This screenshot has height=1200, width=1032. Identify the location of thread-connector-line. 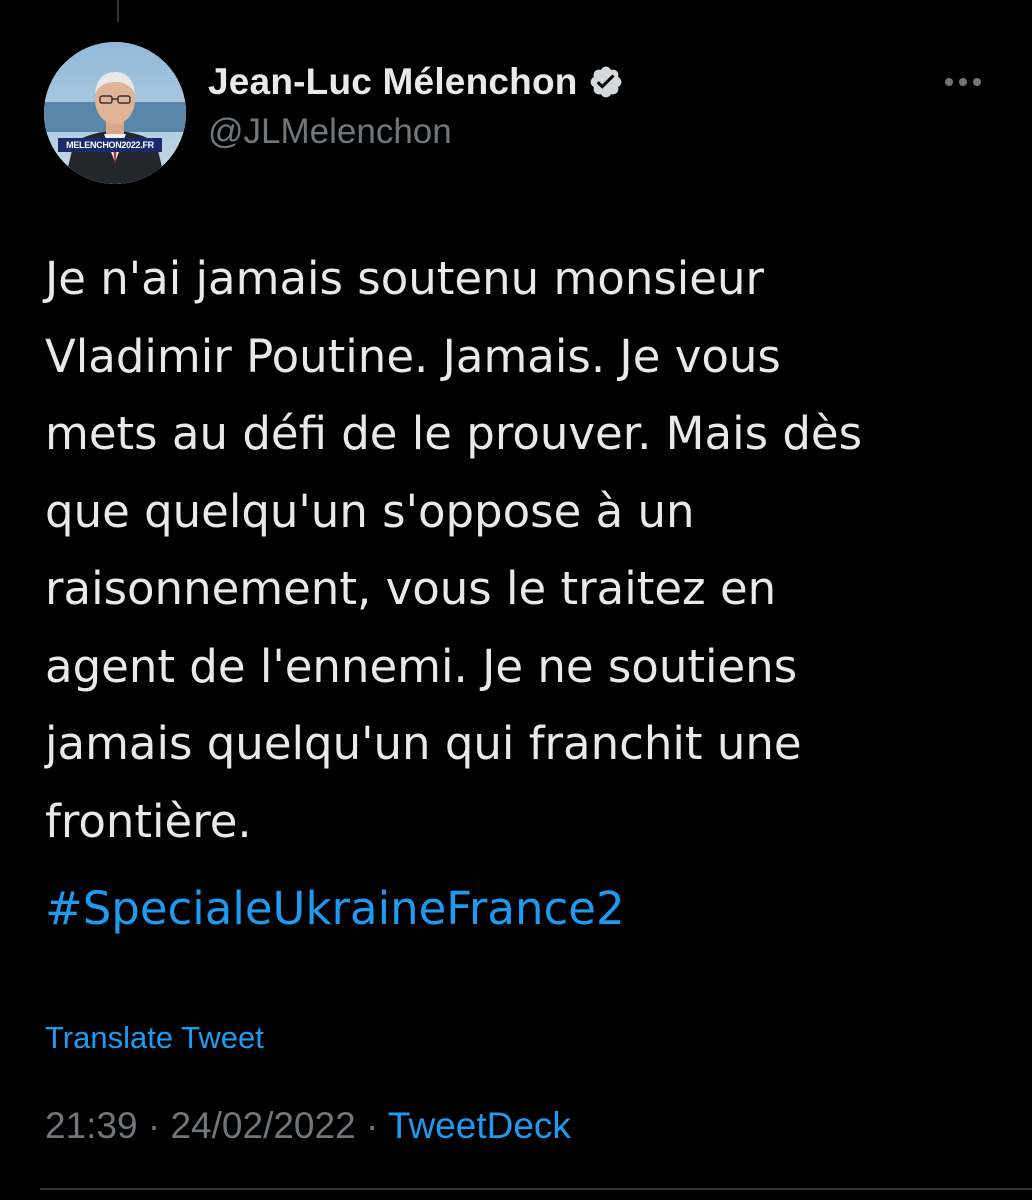
(118, 11).